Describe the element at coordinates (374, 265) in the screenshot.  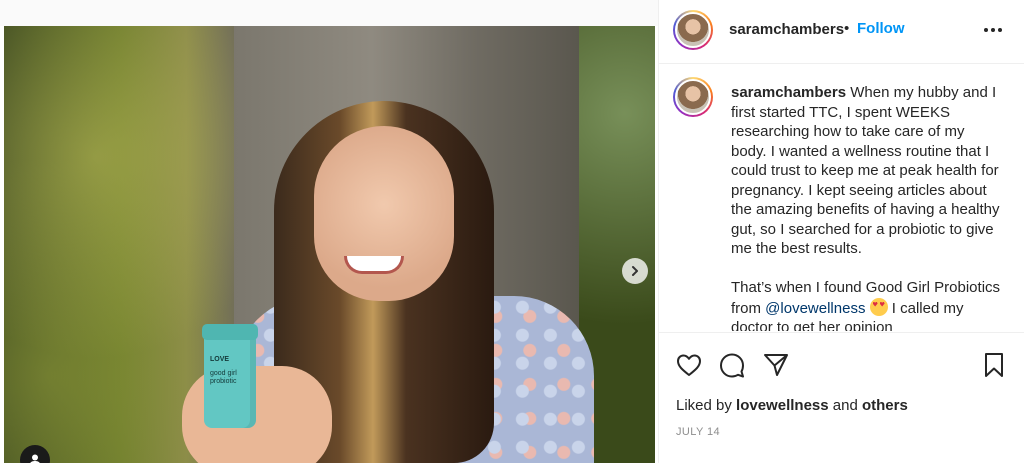
I see `woman-smile` at that location.